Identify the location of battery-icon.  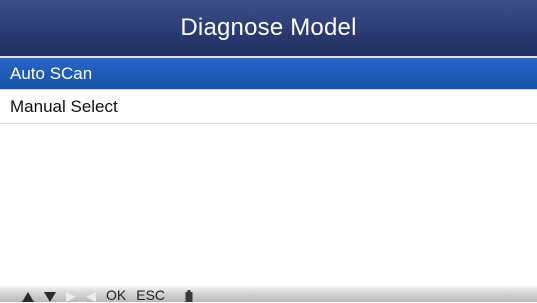
(189, 294).